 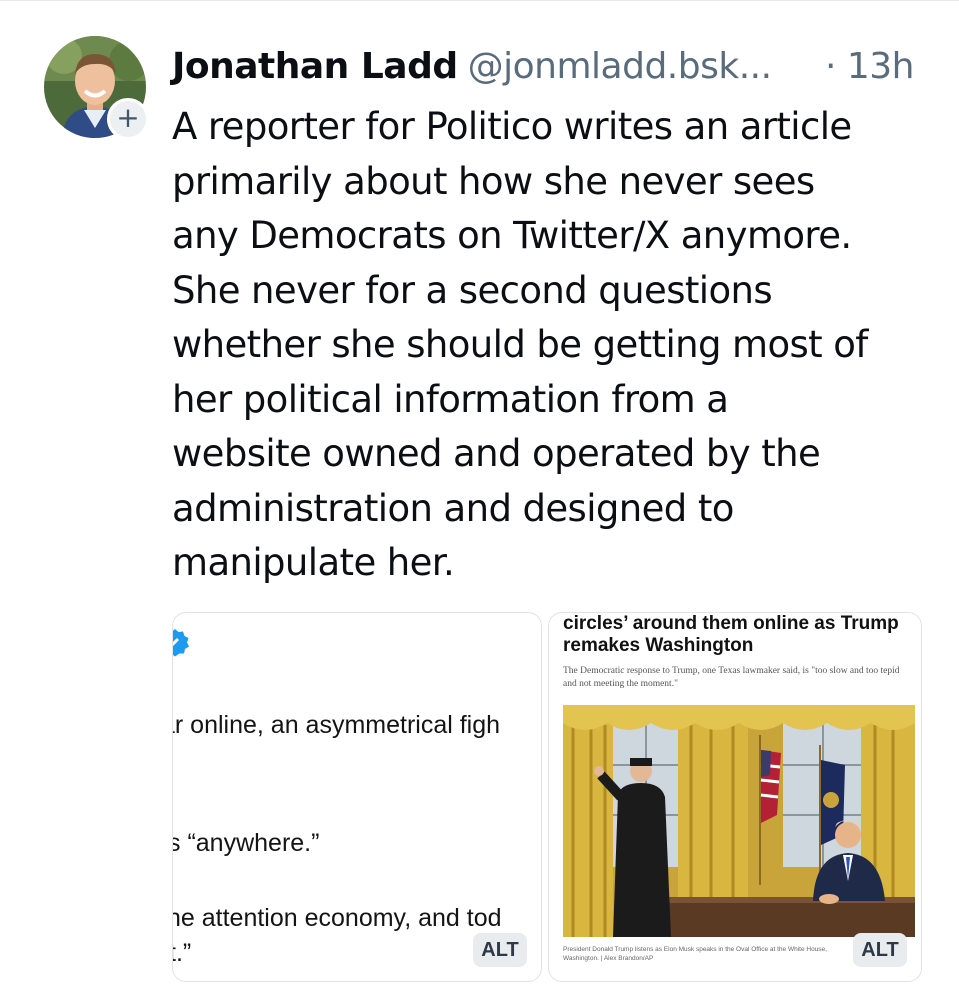 I want to click on post-text-line: manipulate her., so click(x=313, y=562).